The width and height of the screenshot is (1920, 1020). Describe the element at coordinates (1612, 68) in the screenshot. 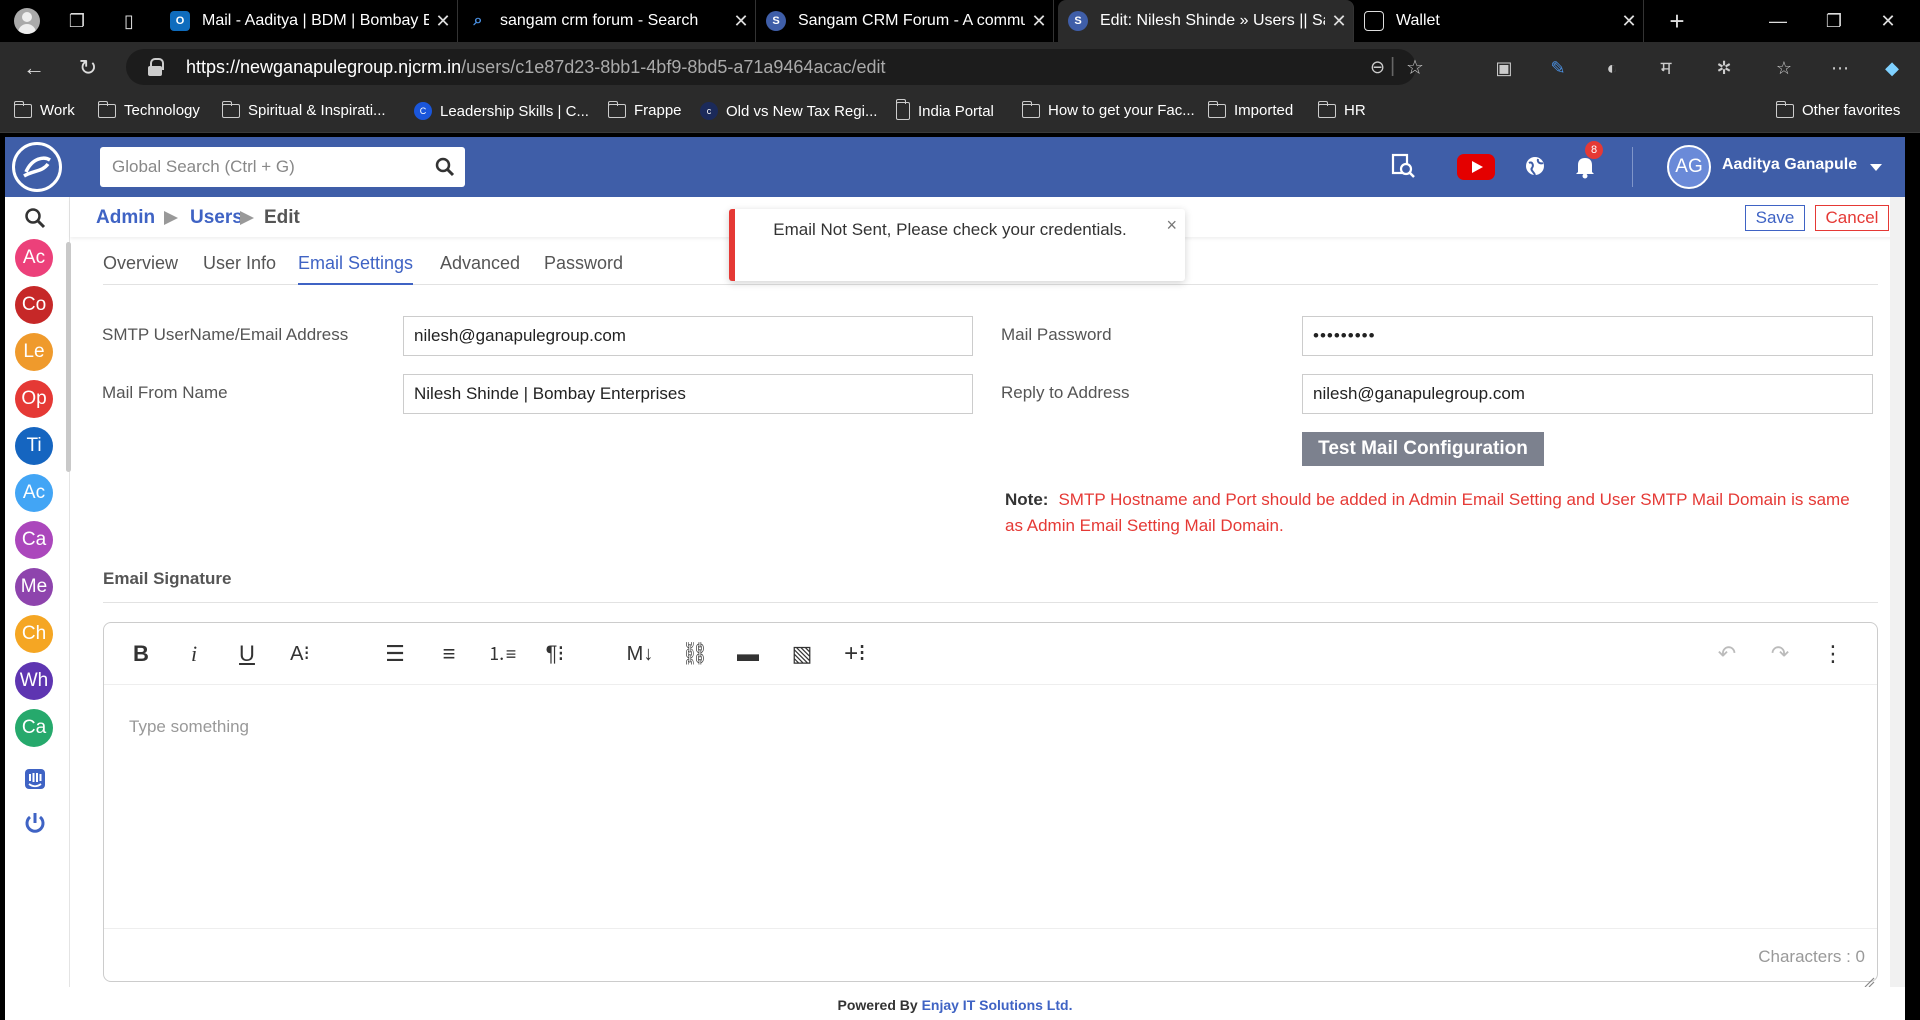

I see `grammar-extension-icon: ◐` at that location.